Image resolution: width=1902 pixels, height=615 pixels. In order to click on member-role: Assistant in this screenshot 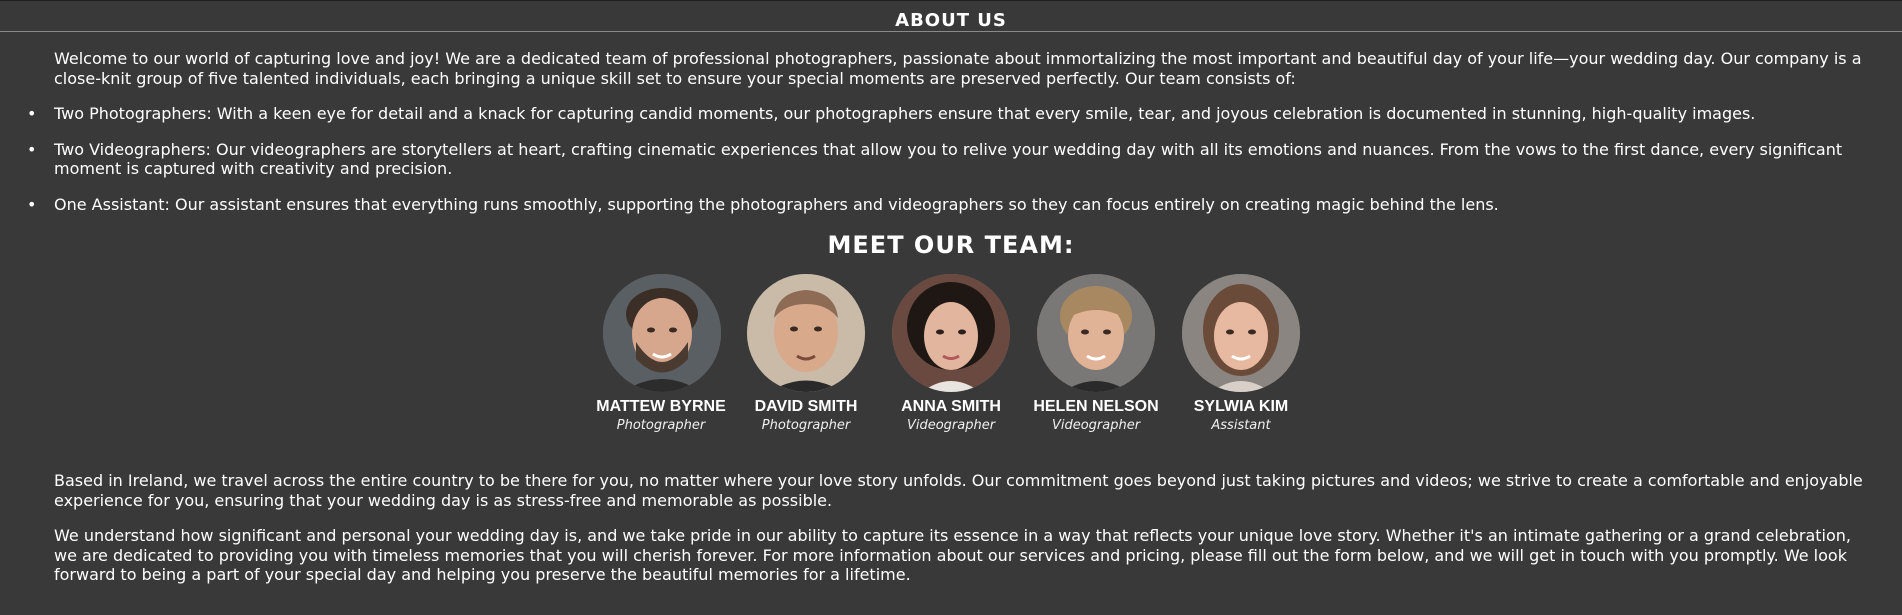, I will do `click(1241, 425)`.